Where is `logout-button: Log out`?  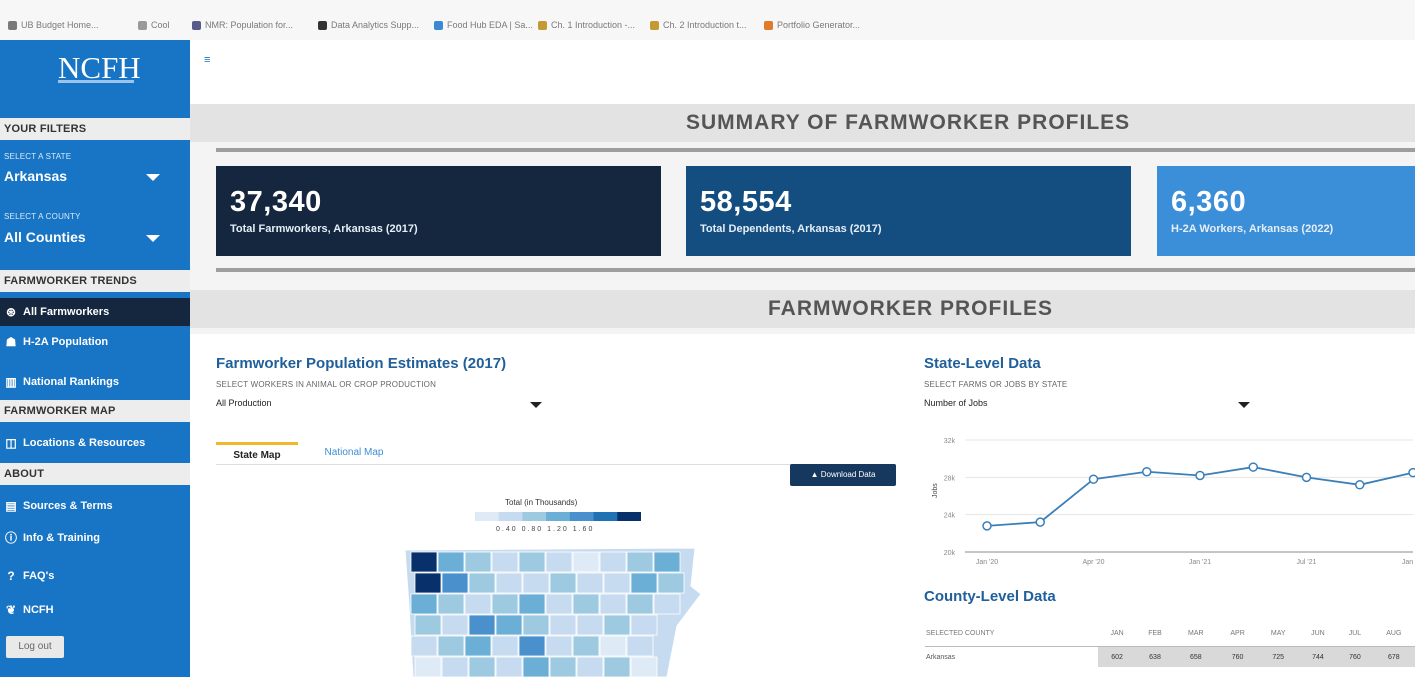
logout-button: Log out is located at coordinates (35, 647).